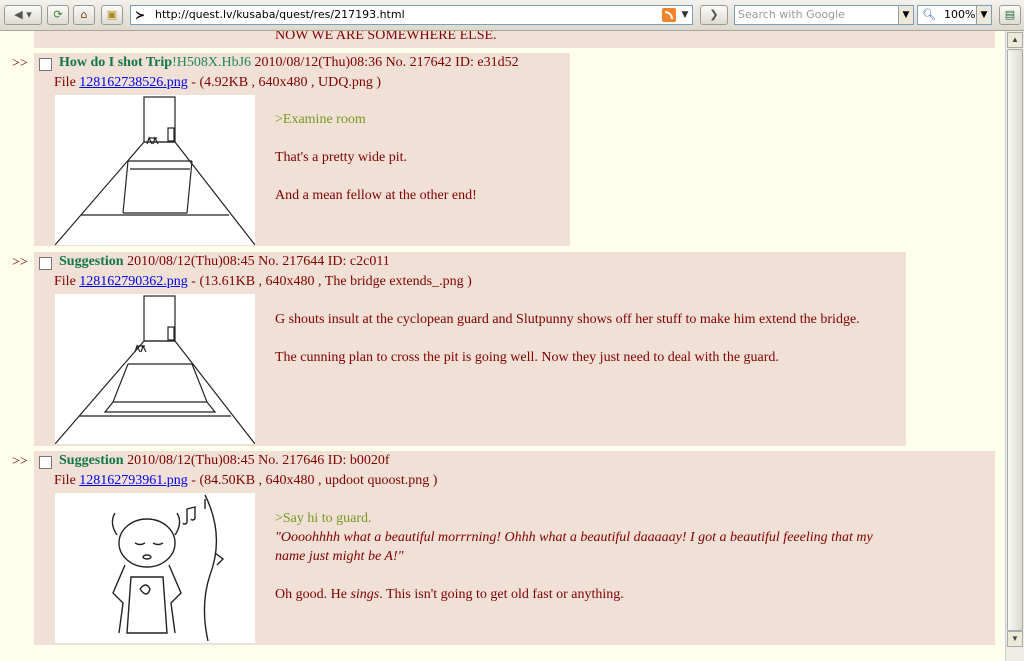 This screenshot has height=661, width=1024. What do you see at coordinates (339, 556) in the screenshot?
I see `song-line: name just might be A!"` at bounding box center [339, 556].